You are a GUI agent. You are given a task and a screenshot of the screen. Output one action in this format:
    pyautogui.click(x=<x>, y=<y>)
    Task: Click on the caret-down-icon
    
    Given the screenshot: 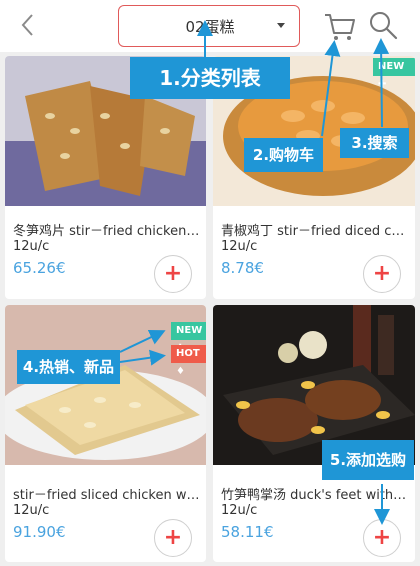 What is the action you would take?
    pyautogui.click(x=281, y=25)
    